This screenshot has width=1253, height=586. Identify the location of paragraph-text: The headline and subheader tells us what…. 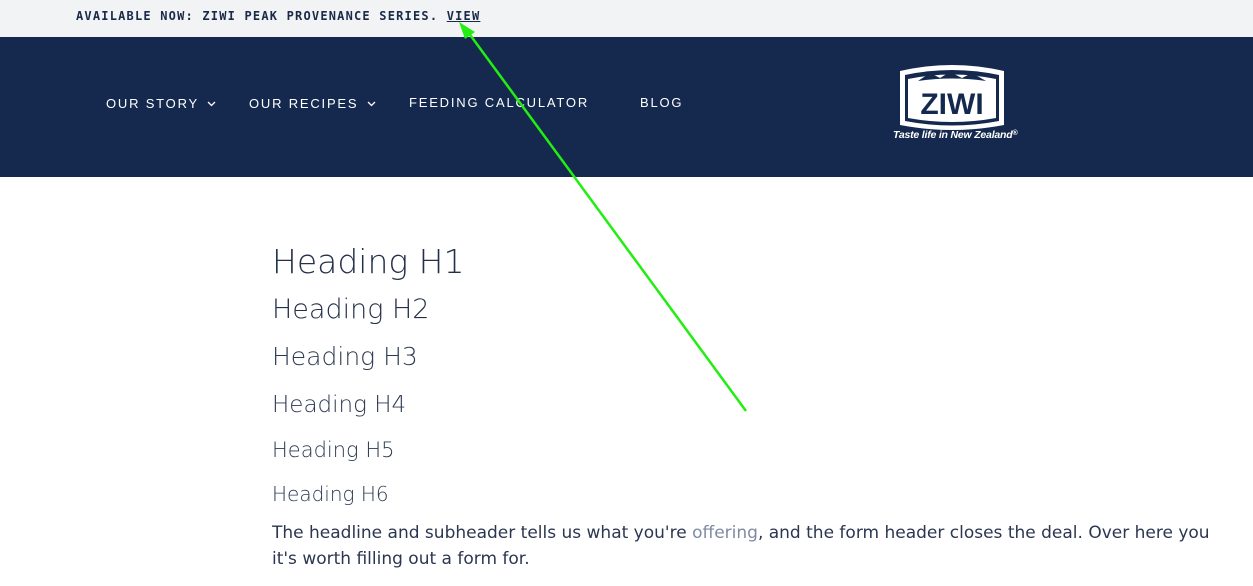
(482, 533).